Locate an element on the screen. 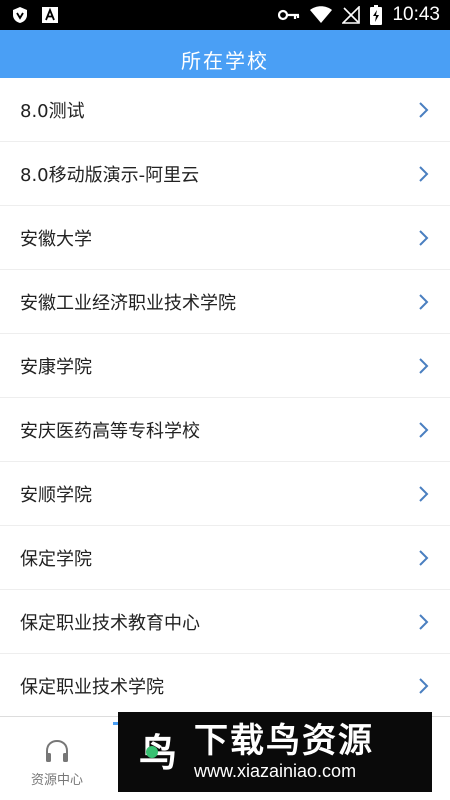  school-name: 8.0移动版演示-阿里云 is located at coordinates (110, 175).